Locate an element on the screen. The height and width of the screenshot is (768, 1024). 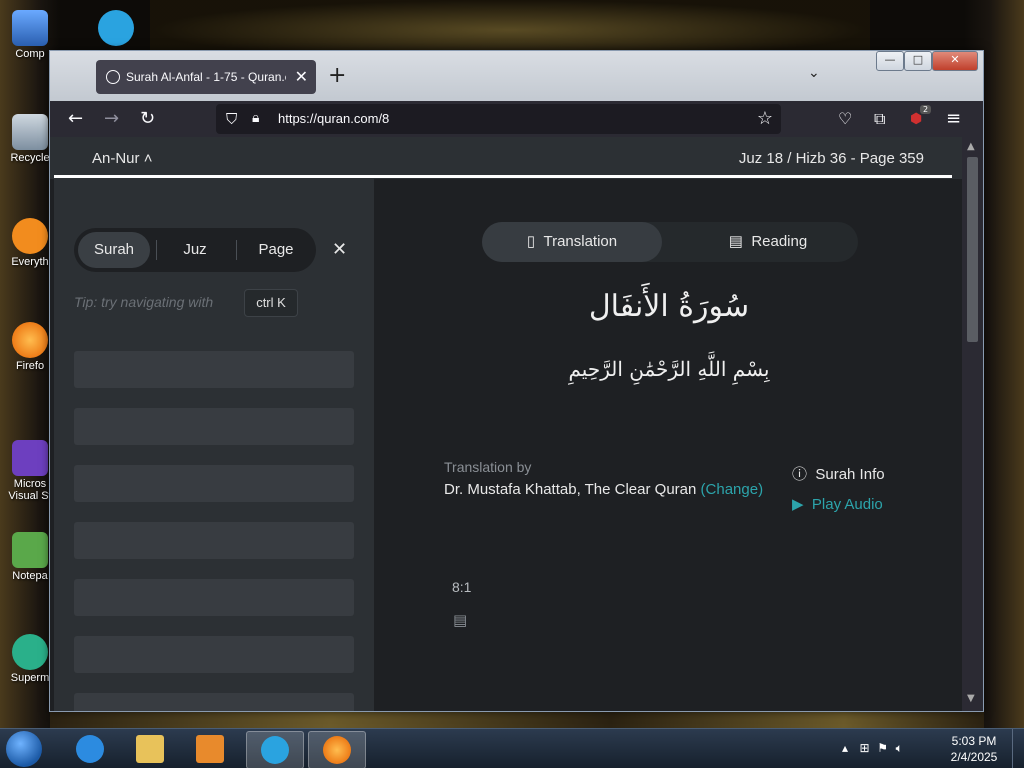
keyboard-shortcut-hint: ctrl K is located at coordinates (271, 303).